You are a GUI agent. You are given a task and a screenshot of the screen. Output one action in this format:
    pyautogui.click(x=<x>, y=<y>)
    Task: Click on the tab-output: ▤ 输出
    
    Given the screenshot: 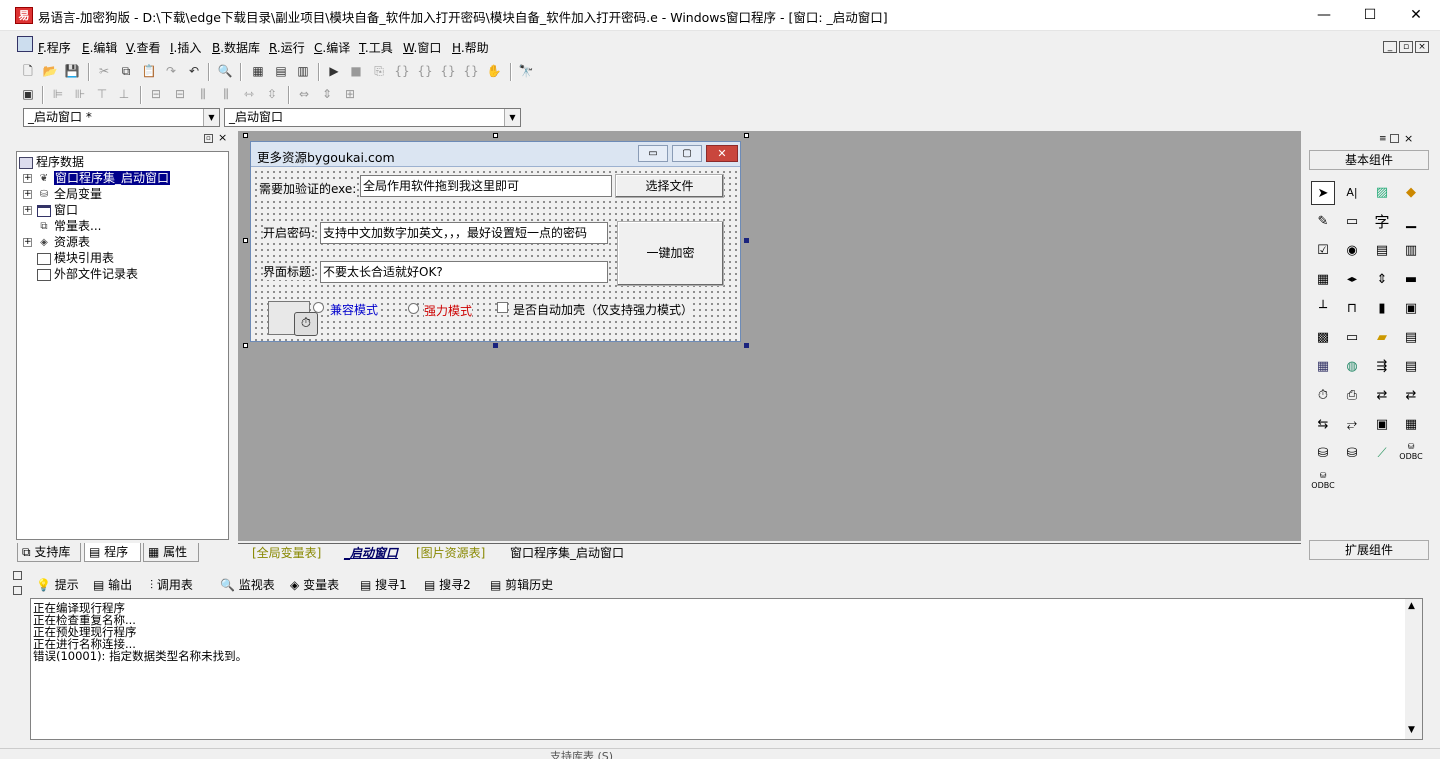 What is the action you would take?
    pyautogui.click(x=112, y=584)
    